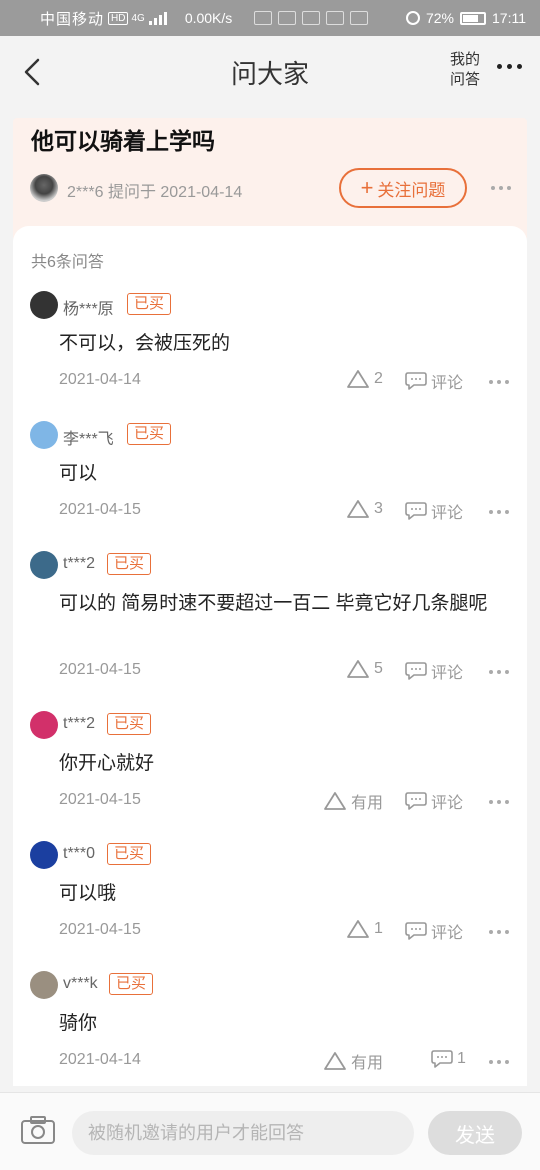 The width and height of the screenshot is (540, 1170). Describe the element at coordinates (270, 346) in the screenshot. I see `answer-item: 杨***原 已买 不可以，会被压死的 2021-04-14 2 评论` at that location.